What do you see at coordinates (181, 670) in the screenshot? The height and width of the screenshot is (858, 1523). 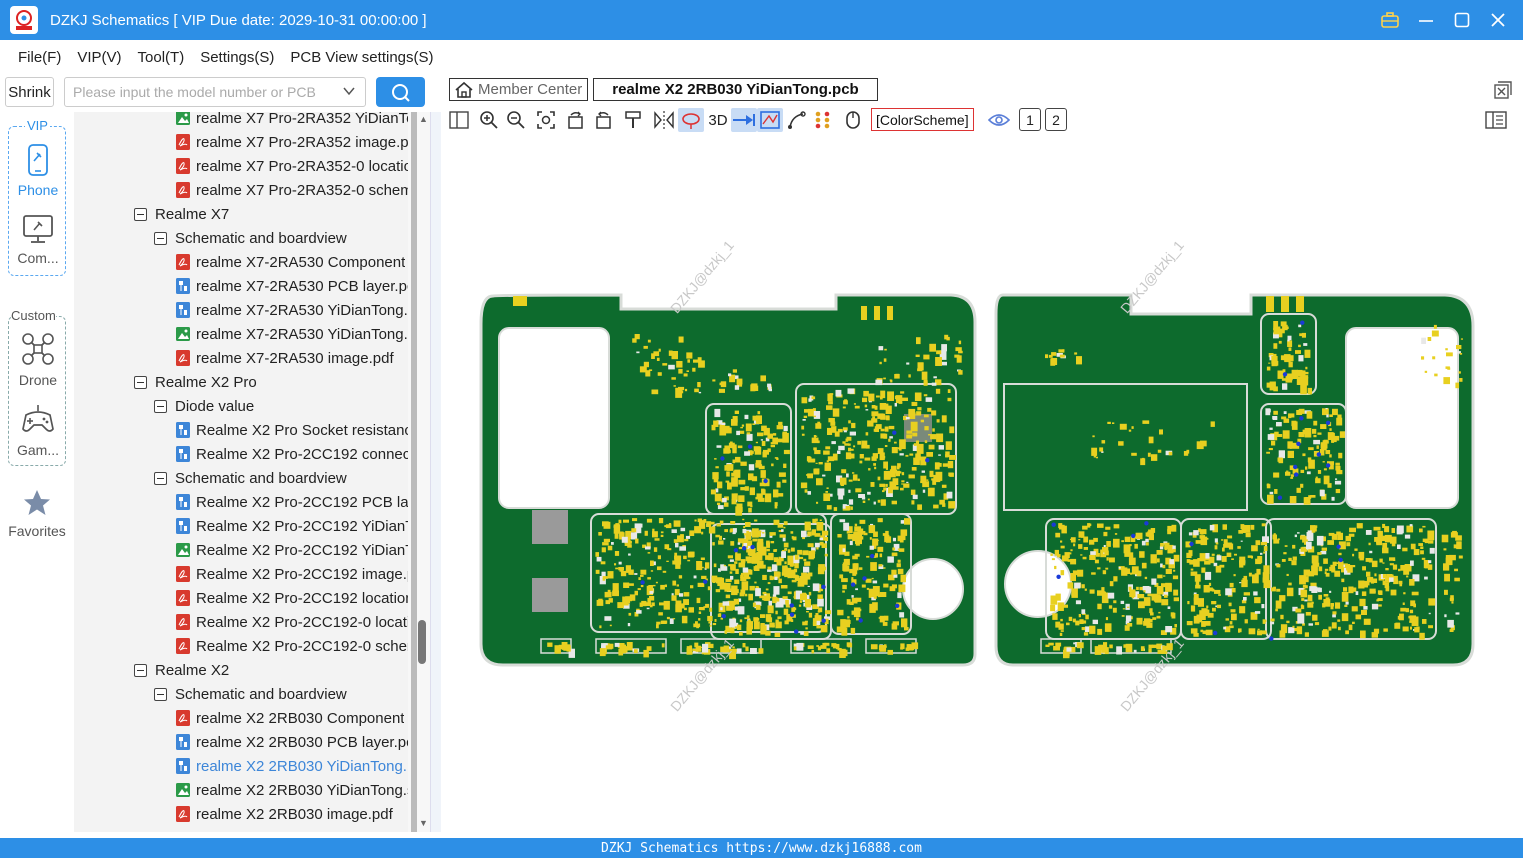 I see `tree-folder: Realme X2` at bounding box center [181, 670].